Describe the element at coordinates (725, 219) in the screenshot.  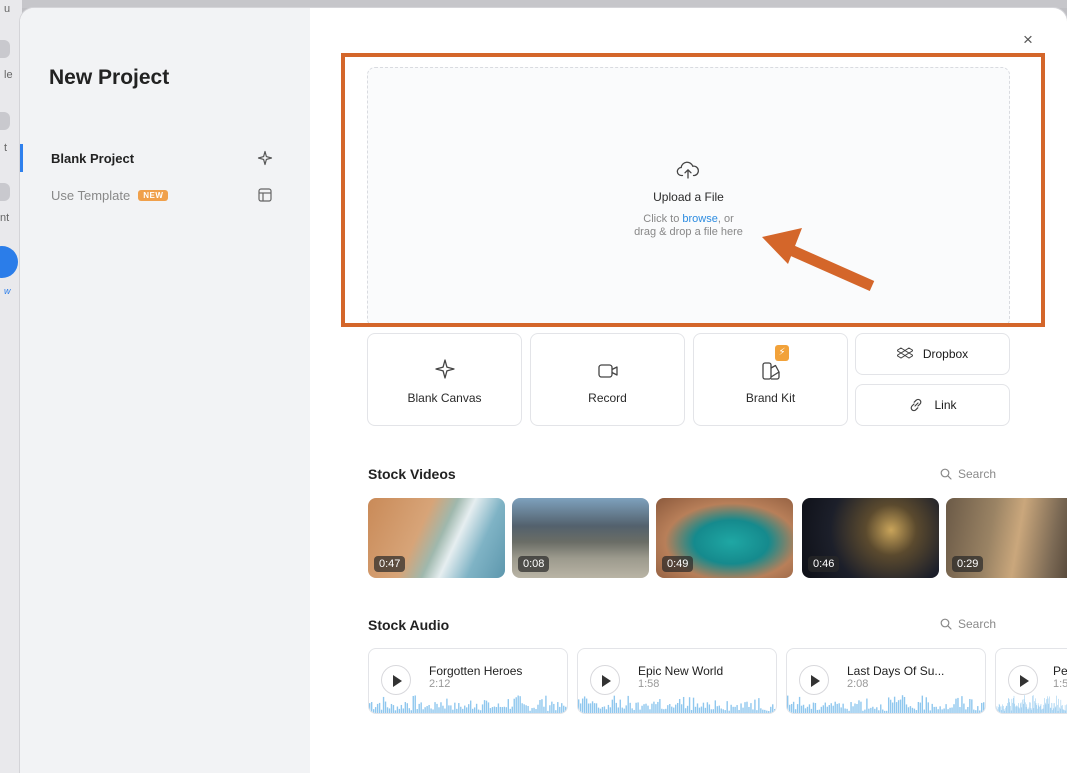
I see `upload-instructions-suffix: , or` at that location.